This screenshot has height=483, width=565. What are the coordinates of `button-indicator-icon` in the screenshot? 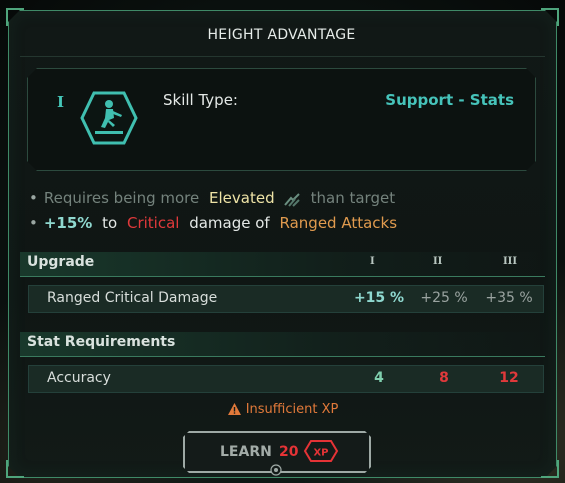 It's located at (276, 470).